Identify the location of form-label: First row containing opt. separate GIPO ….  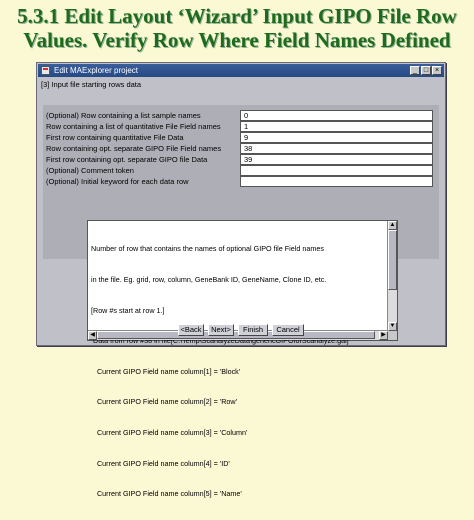
(127, 159).